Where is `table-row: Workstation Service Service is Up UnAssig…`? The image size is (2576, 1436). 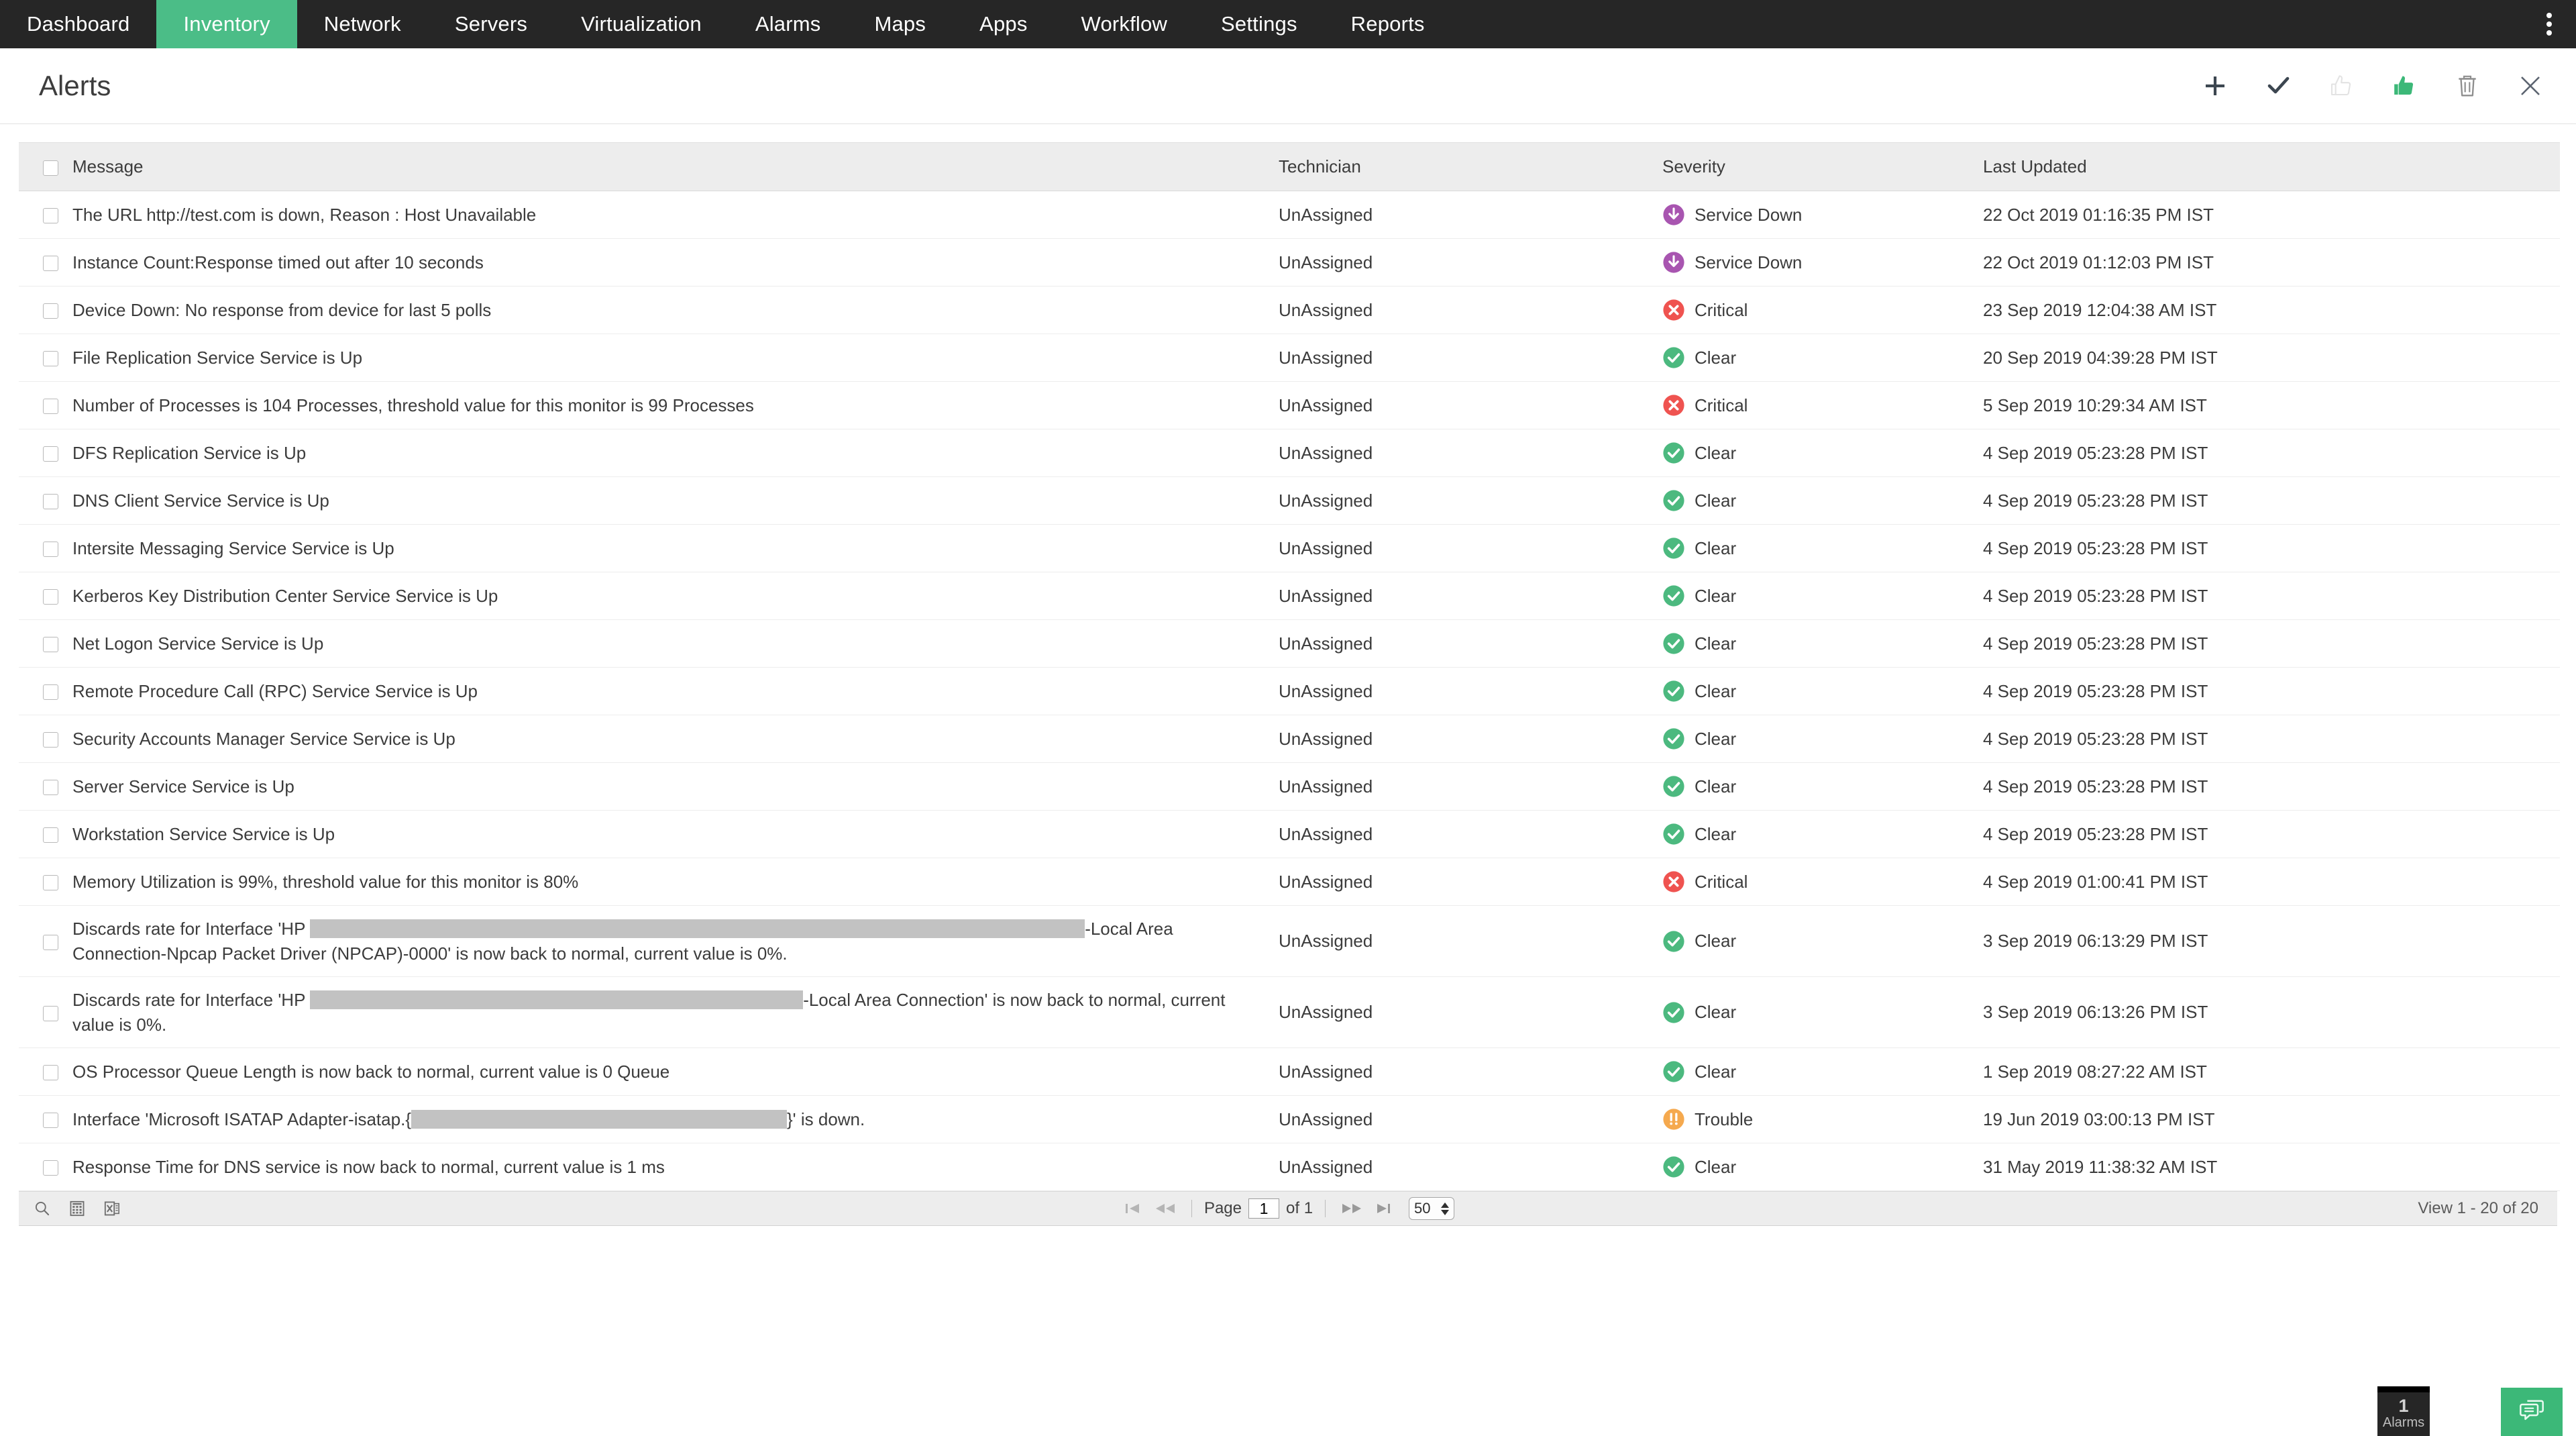
table-row: Workstation Service Service is Up UnAssig… is located at coordinates (1289, 834).